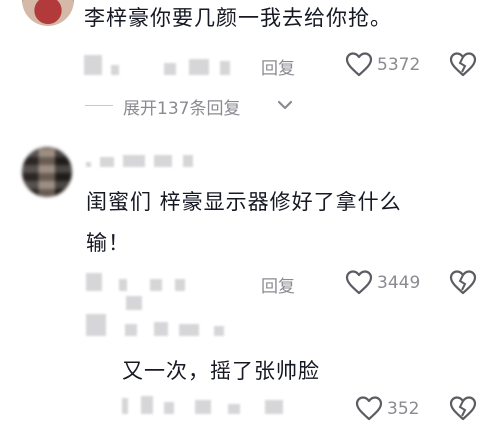  I want to click on username, so click(141, 161).